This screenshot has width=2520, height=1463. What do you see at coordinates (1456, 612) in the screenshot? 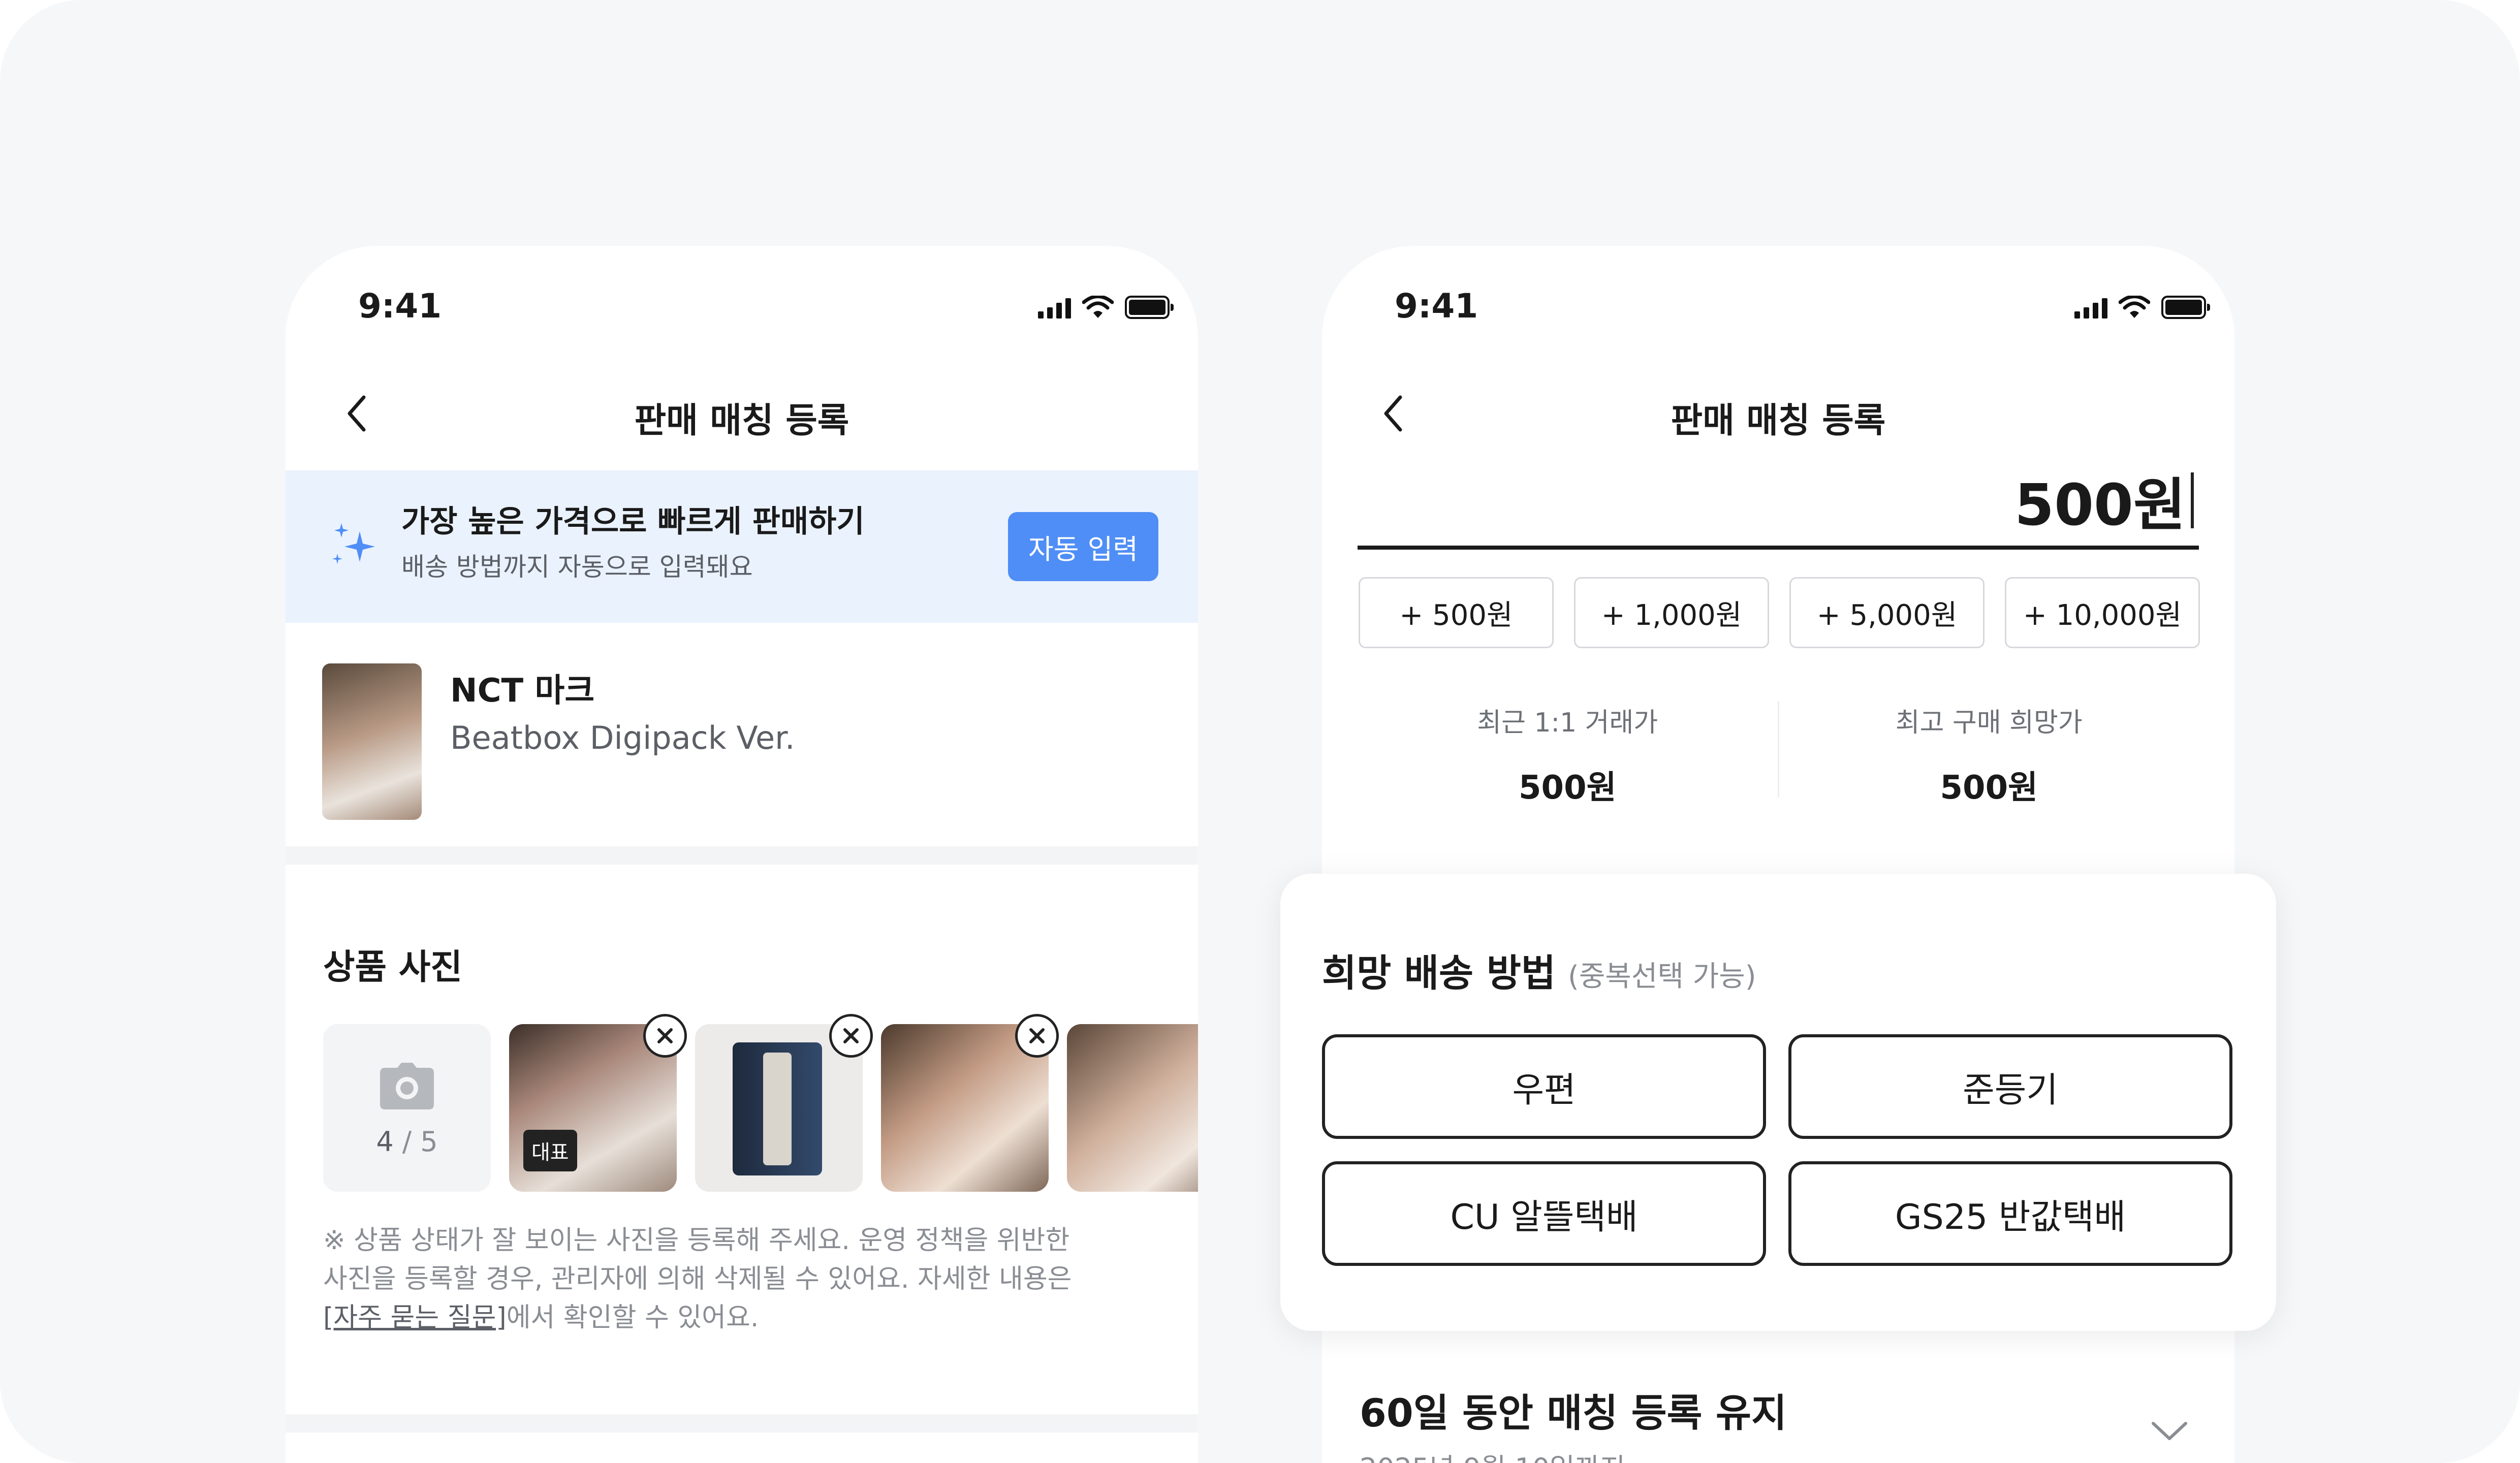
I see `add-500-button: + 500원` at bounding box center [1456, 612].